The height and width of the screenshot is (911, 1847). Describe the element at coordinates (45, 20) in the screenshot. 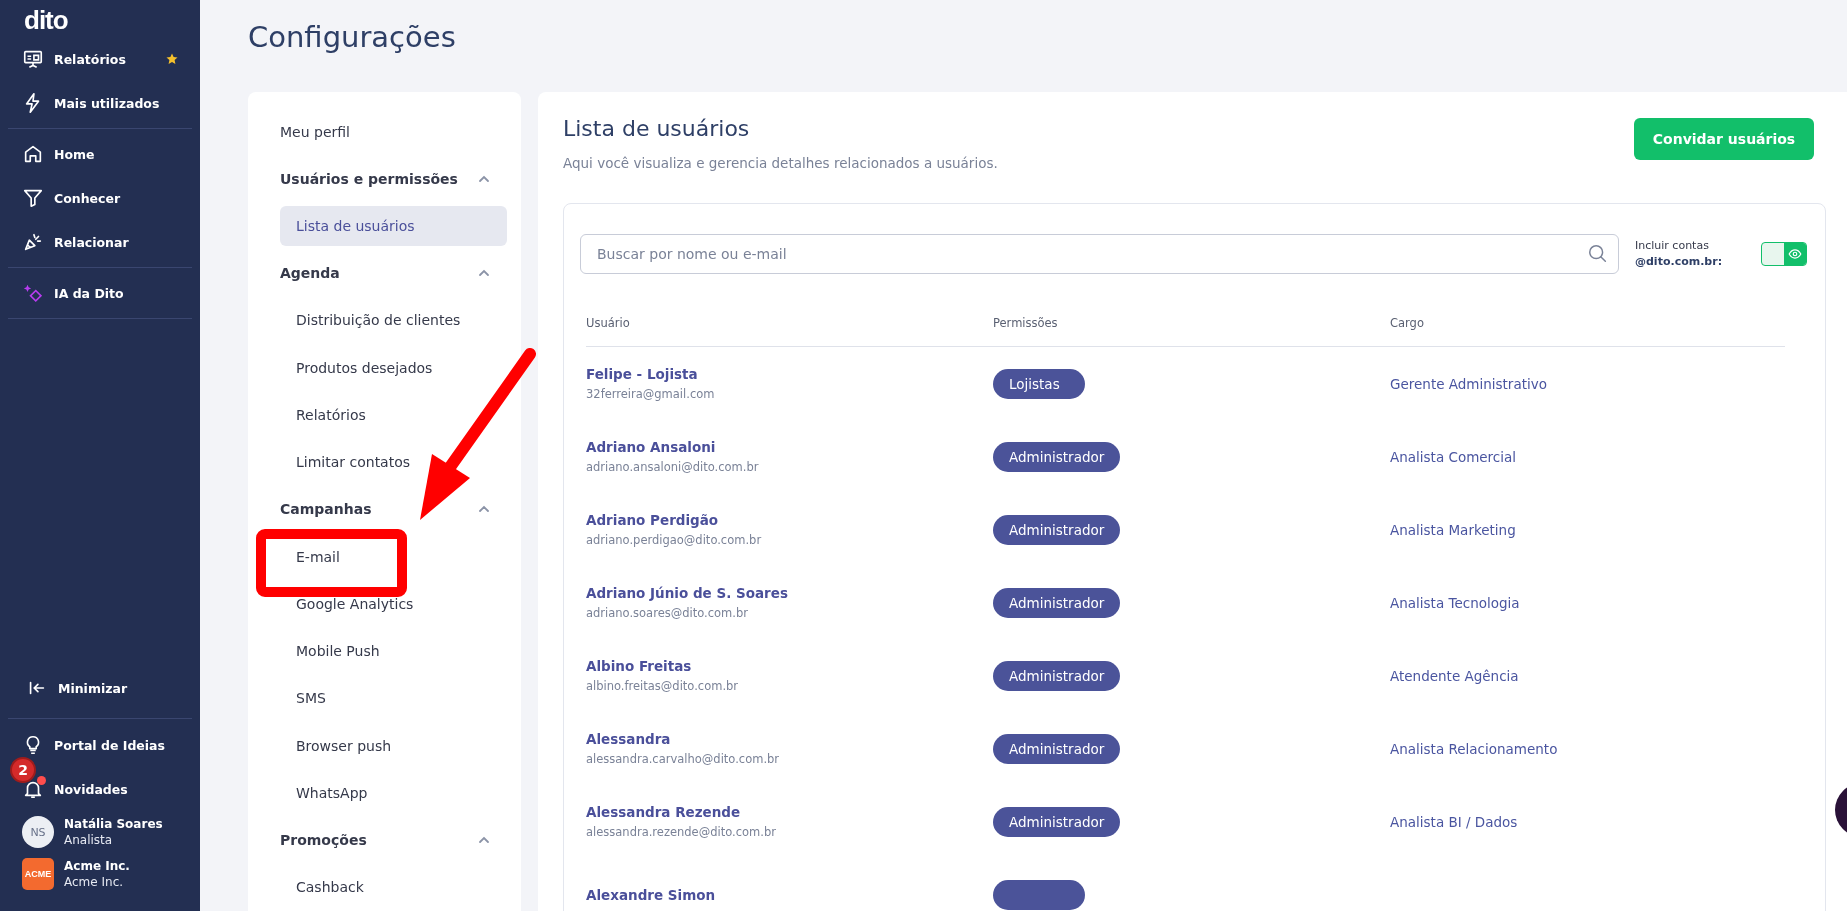

I see `logo: dito` at that location.